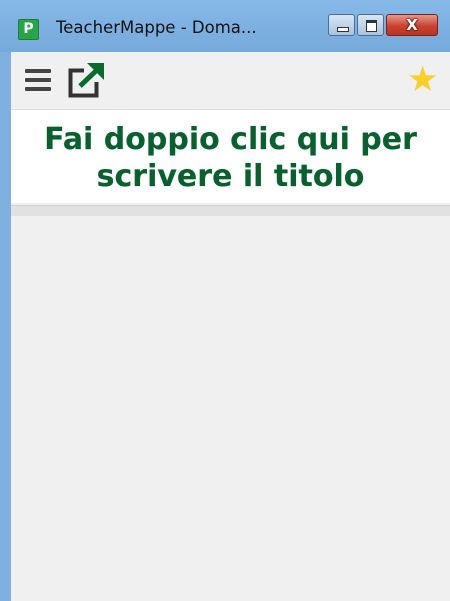 This screenshot has height=601, width=450. What do you see at coordinates (341, 25) in the screenshot?
I see `minimize-button` at bounding box center [341, 25].